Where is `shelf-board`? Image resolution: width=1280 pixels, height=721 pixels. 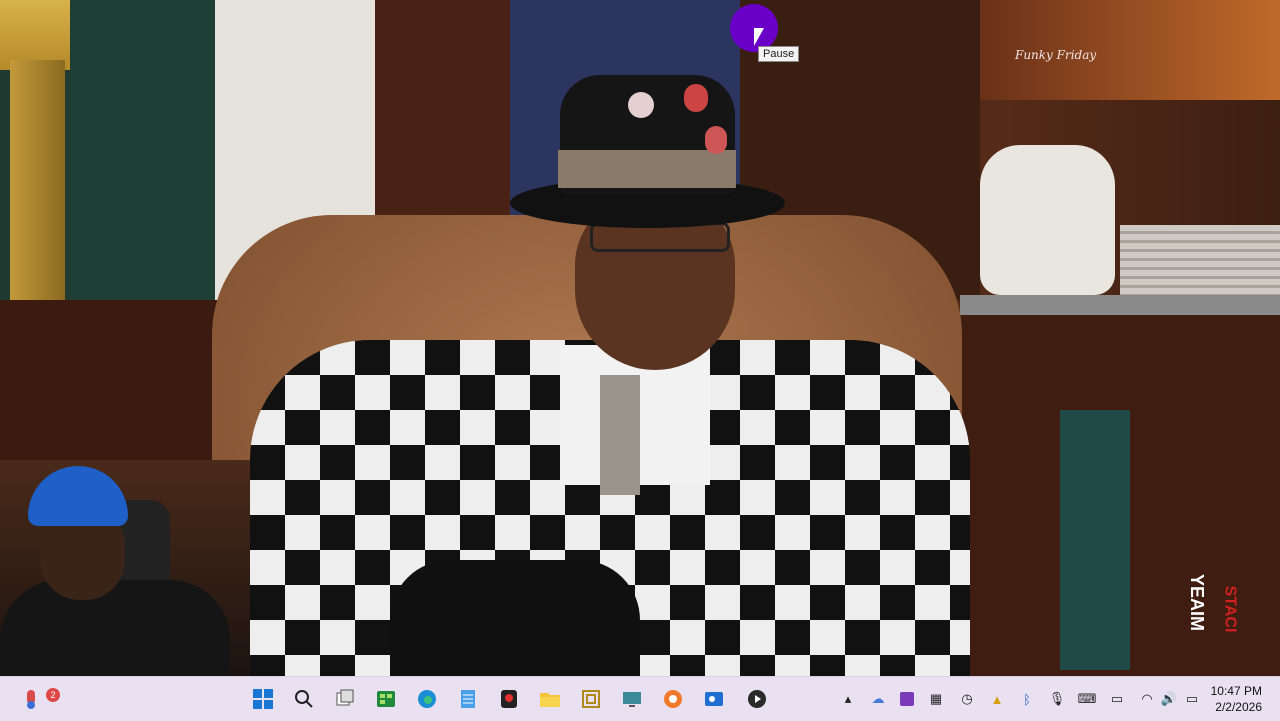 shelf-board is located at coordinates (1120, 305).